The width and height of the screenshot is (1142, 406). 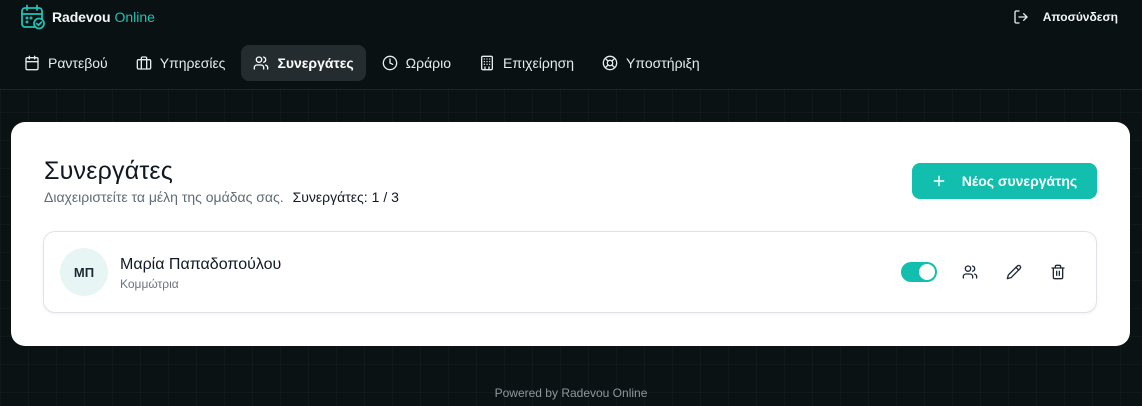 I want to click on logout-button: Αποσύνδεση, so click(x=1065, y=17).